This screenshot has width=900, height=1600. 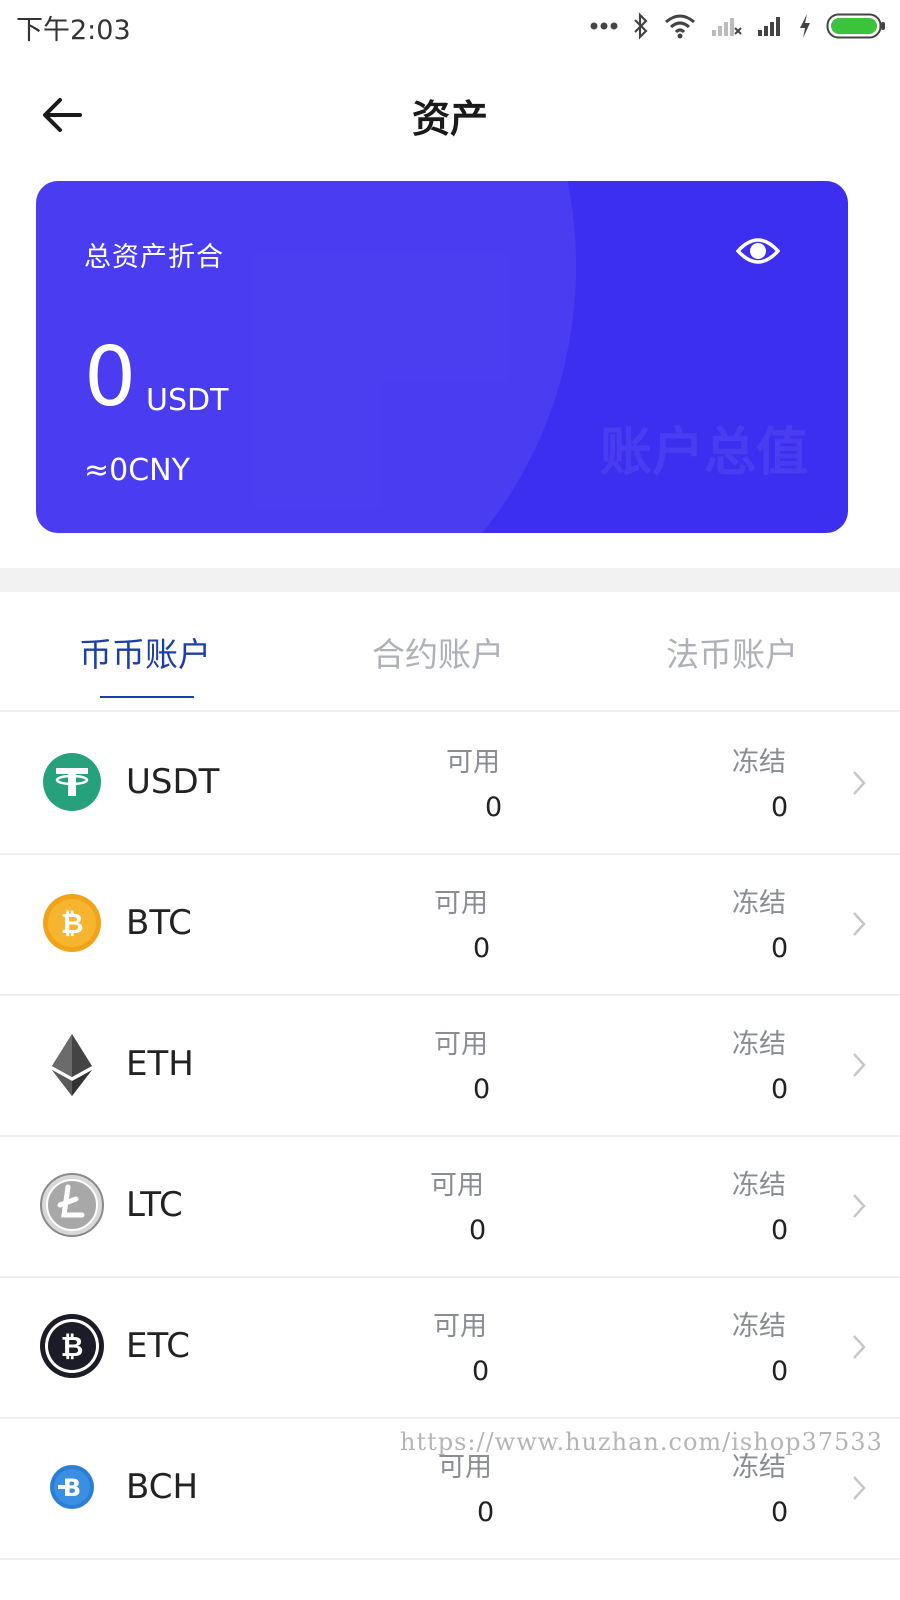 What do you see at coordinates (160, 1064) in the screenshot?
I see `coin-name: ETH` at bounding box center [160, 1064].